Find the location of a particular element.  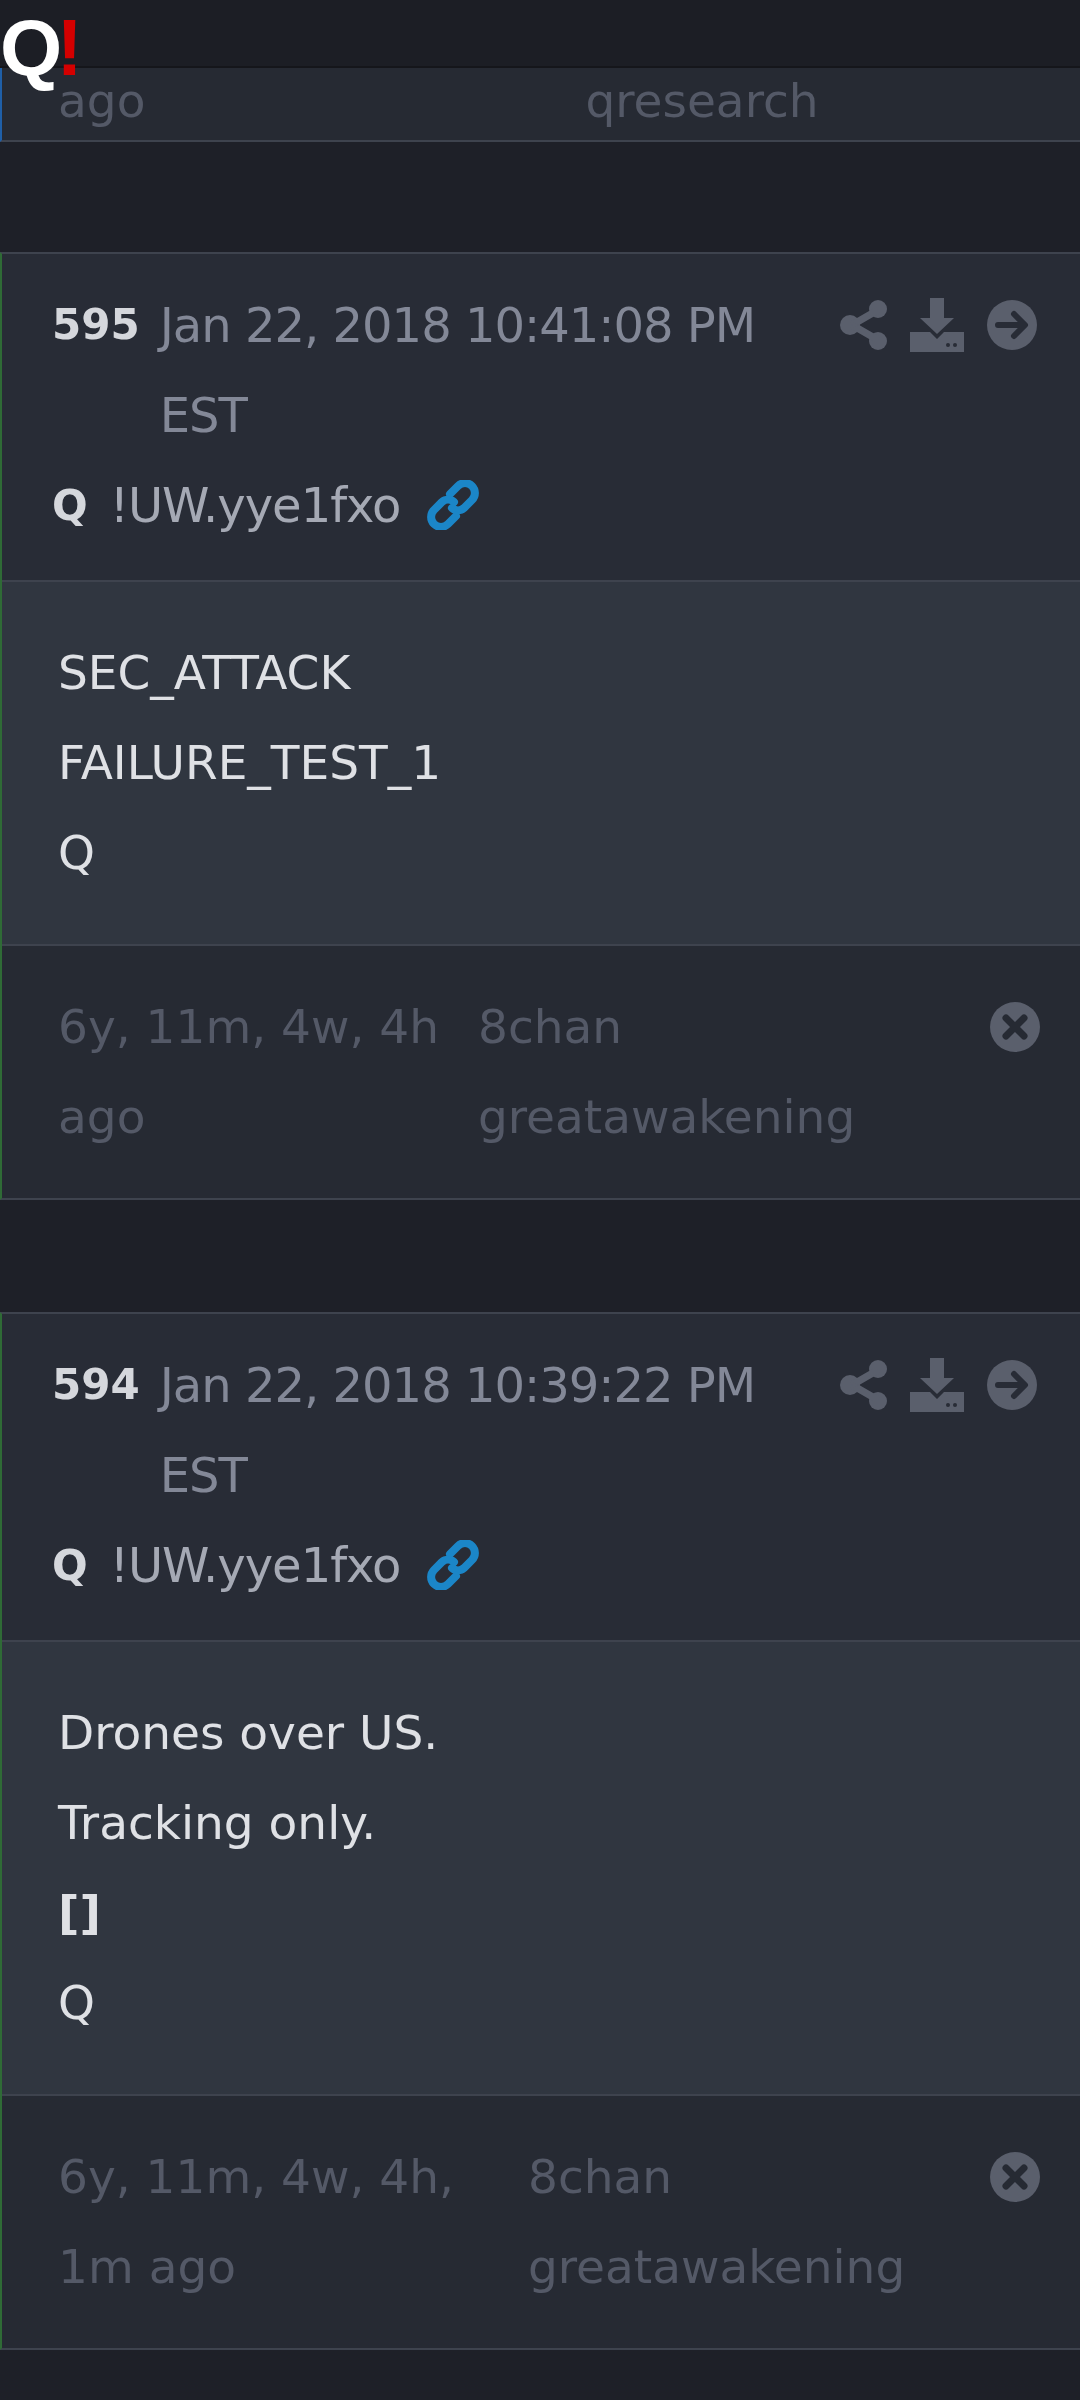

post-number: 594 is located at coordinates (96, 1385).